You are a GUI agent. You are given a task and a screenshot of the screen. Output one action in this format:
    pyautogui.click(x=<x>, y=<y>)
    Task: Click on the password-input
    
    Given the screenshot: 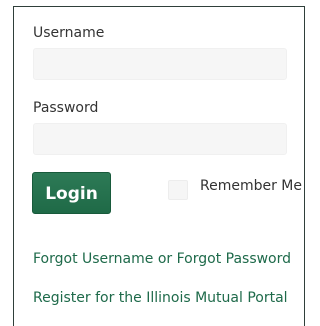 What is the action you would take?
    pyautogui.click(x=160, y=139)
    